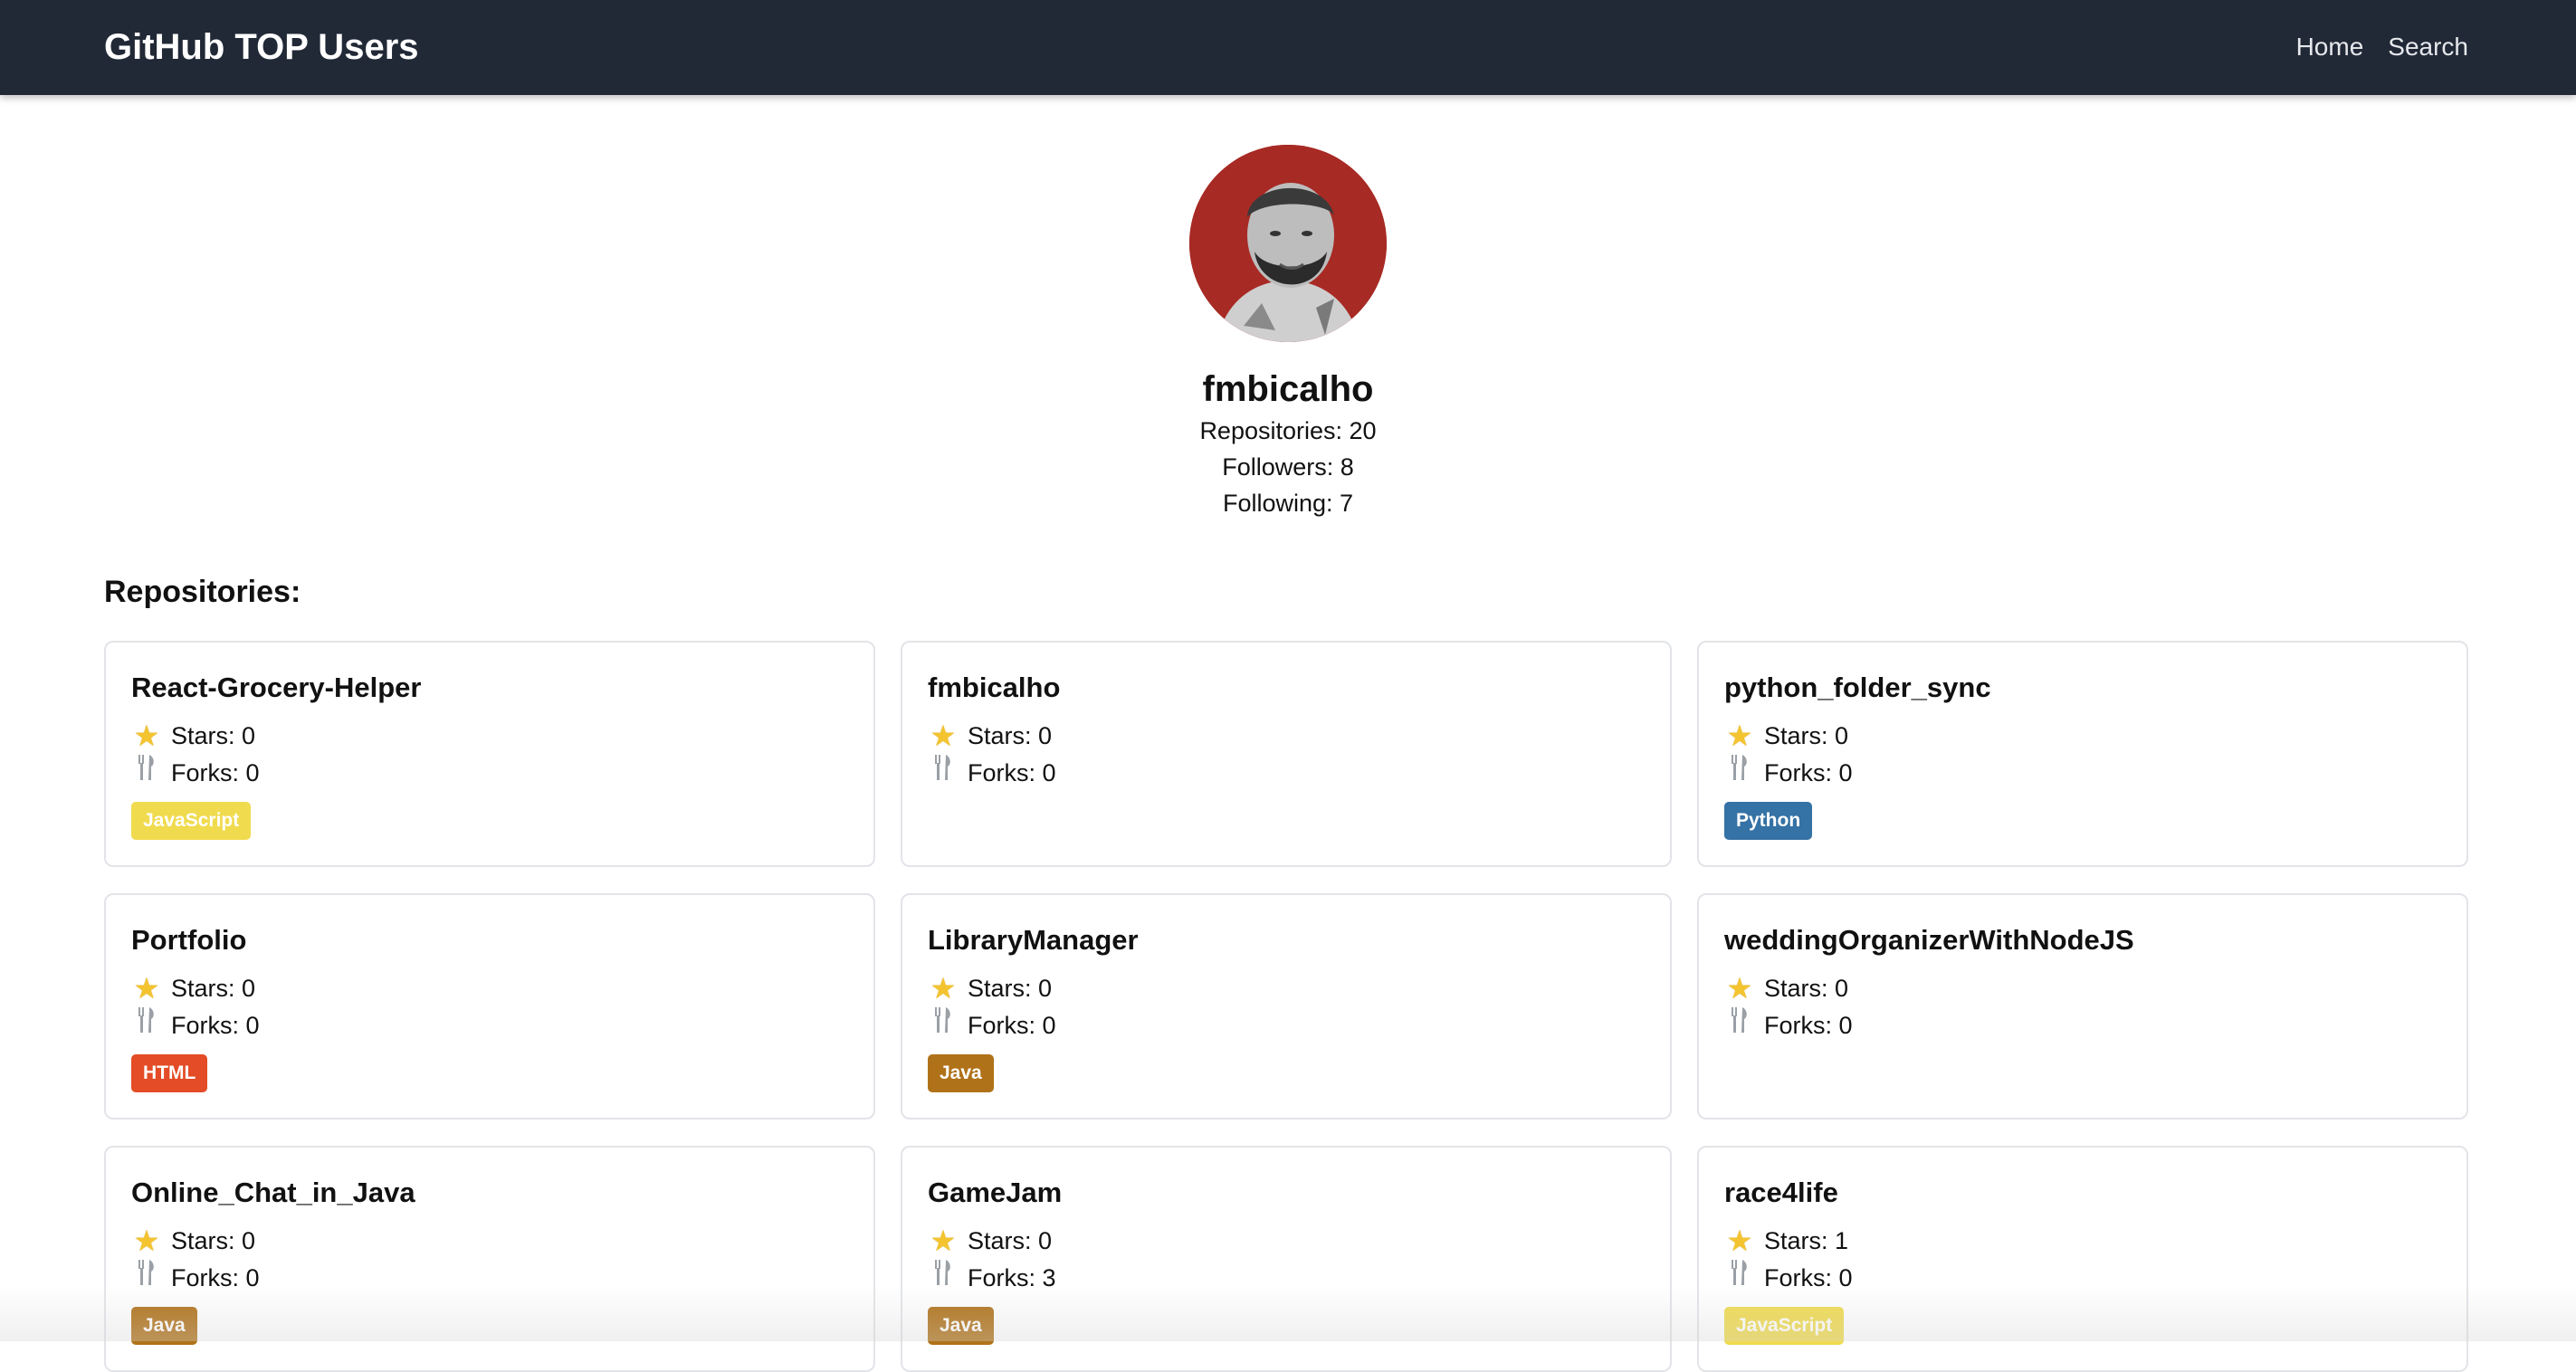 The height and width of the screenshot is (1372, 2576). I want to click on repo-forks-text: Forks: 3, so click(1012, 1277).